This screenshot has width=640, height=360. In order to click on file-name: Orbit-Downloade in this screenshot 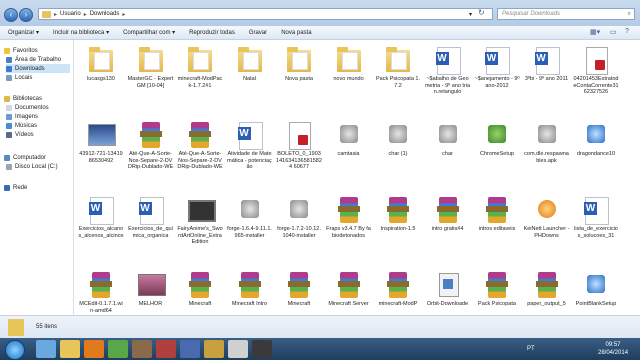, I will do `click(447, 304)`.